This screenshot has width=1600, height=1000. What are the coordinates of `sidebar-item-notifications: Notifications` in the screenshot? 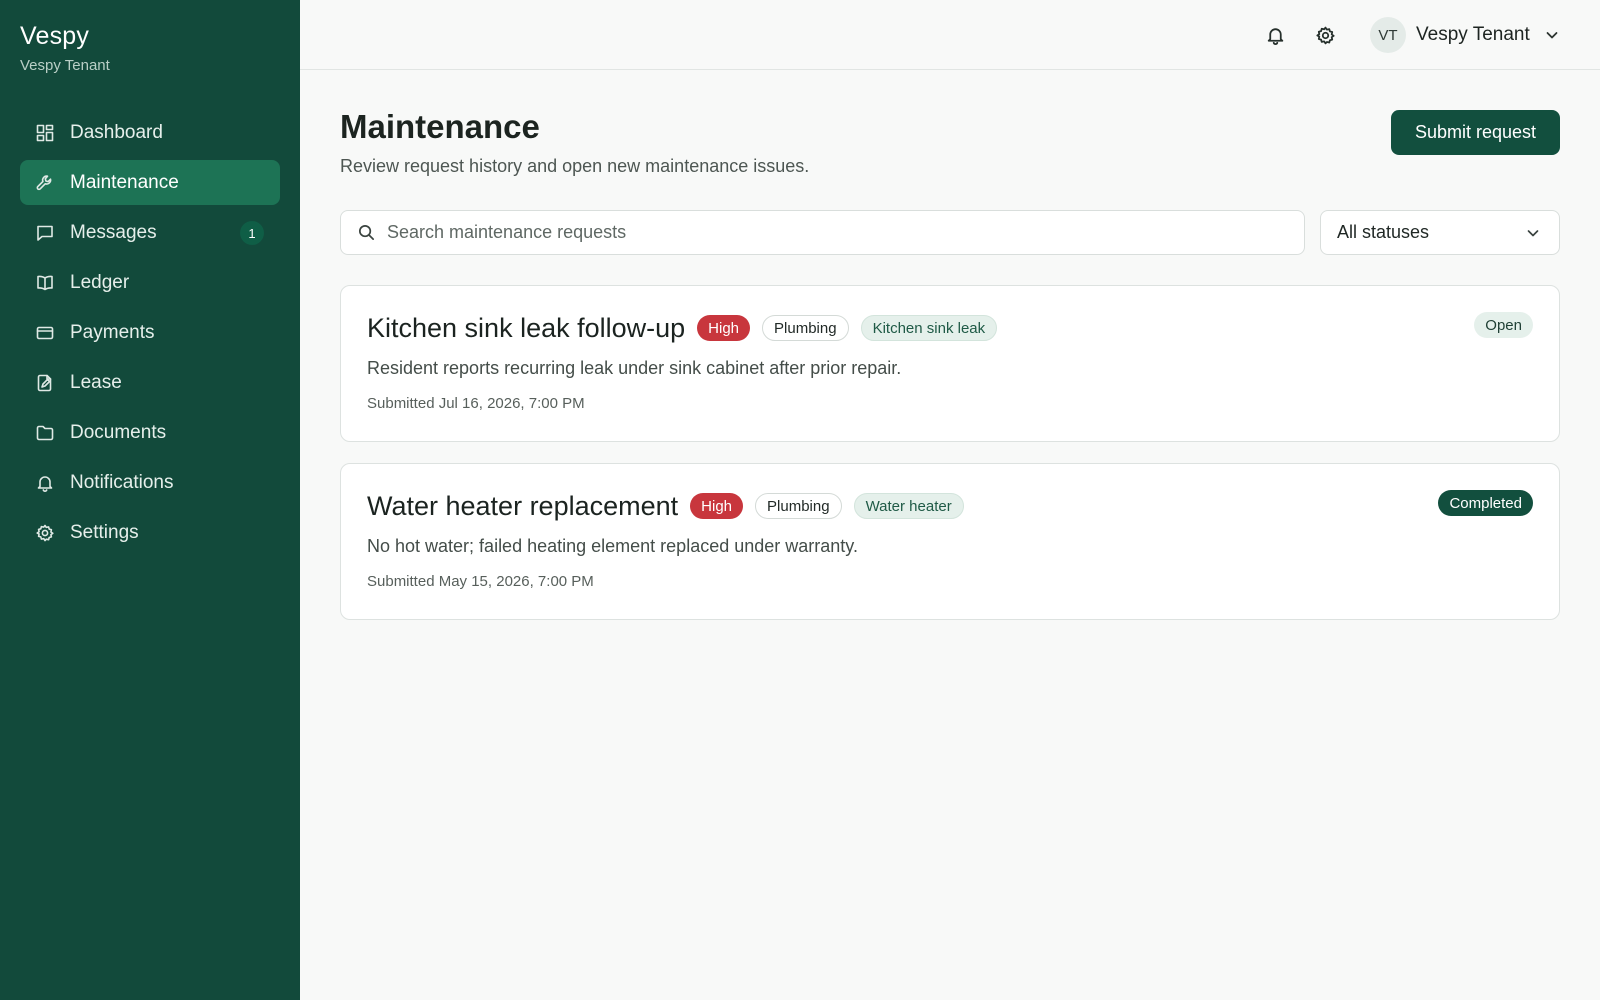 It's located at (150, 482).